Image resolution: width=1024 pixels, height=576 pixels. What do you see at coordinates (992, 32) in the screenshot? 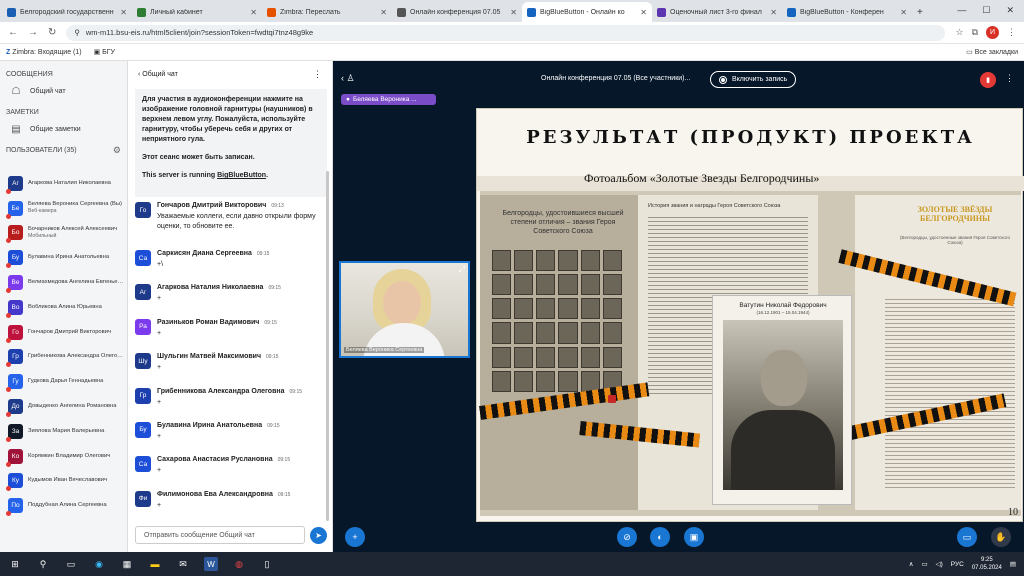
I see `profile-avatar: И` at bounding box center [992, 32].